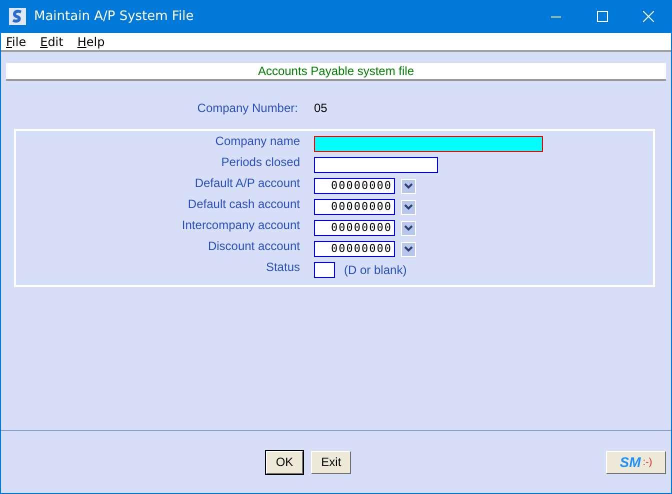 Image resolution: width=672 pixels, height=494 pixels. I want to click on field-label: Discount account, so click(253, 246).